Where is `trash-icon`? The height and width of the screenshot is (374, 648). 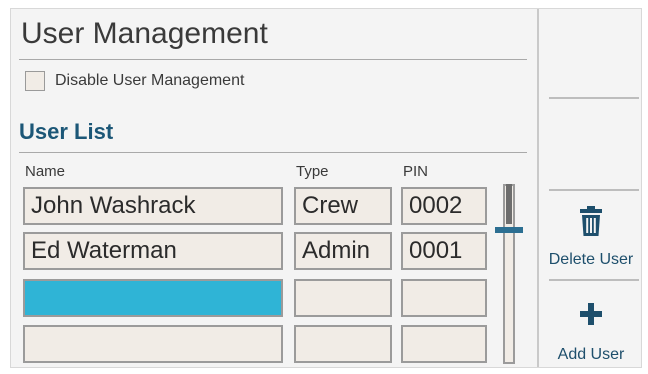
trash-icon is located at coordinates (591, 221).